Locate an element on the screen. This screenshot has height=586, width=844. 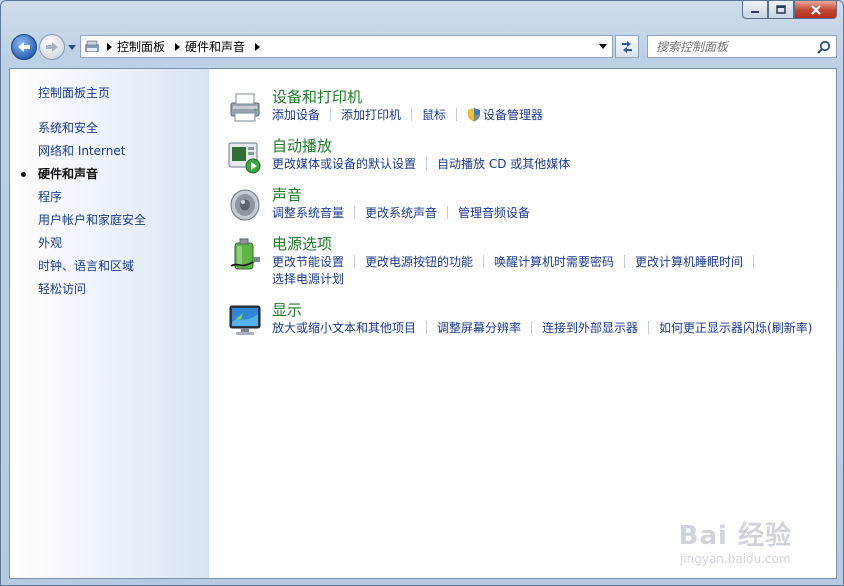
category-title: 设备和打印机 is located at coordinates (554, 97).